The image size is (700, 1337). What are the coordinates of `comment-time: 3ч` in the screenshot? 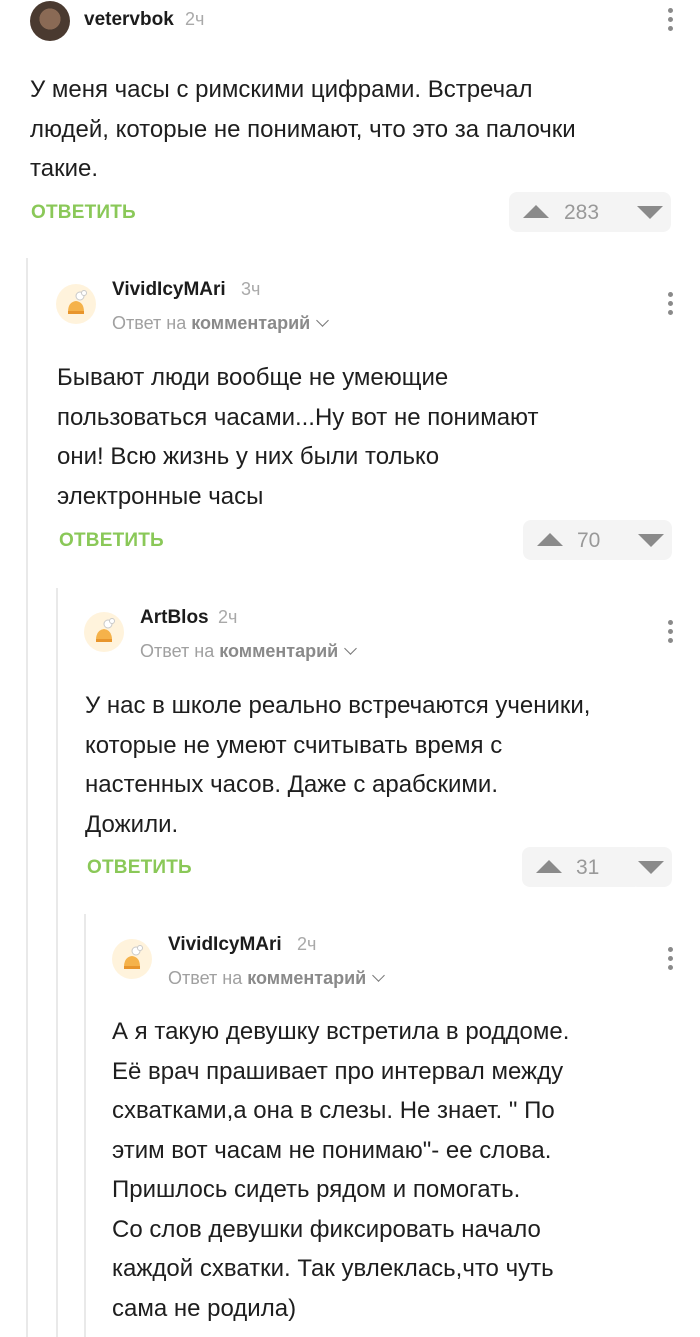 It's located at (251, 289).